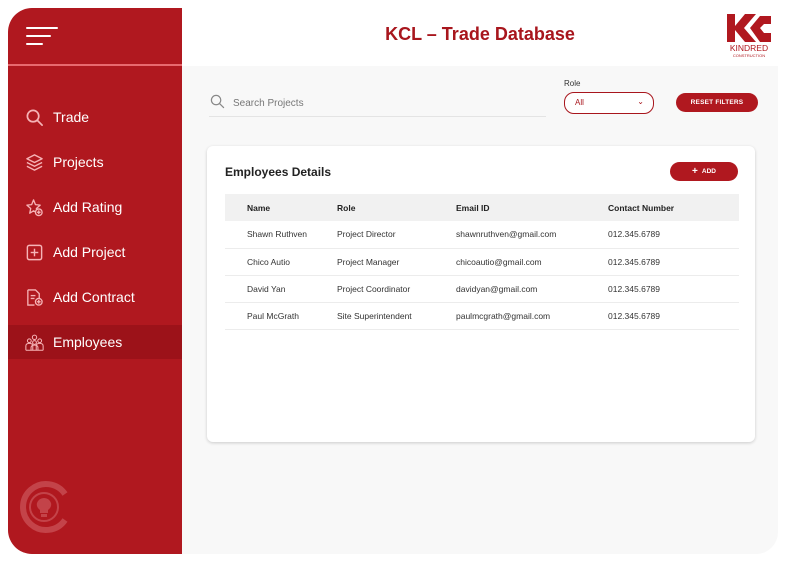 This screenshot has width=786, height=562. Describe the element at coordinates (506, 234) in the screenshot. I see `cell-email: shawnruthven@gmail.com` at that location.